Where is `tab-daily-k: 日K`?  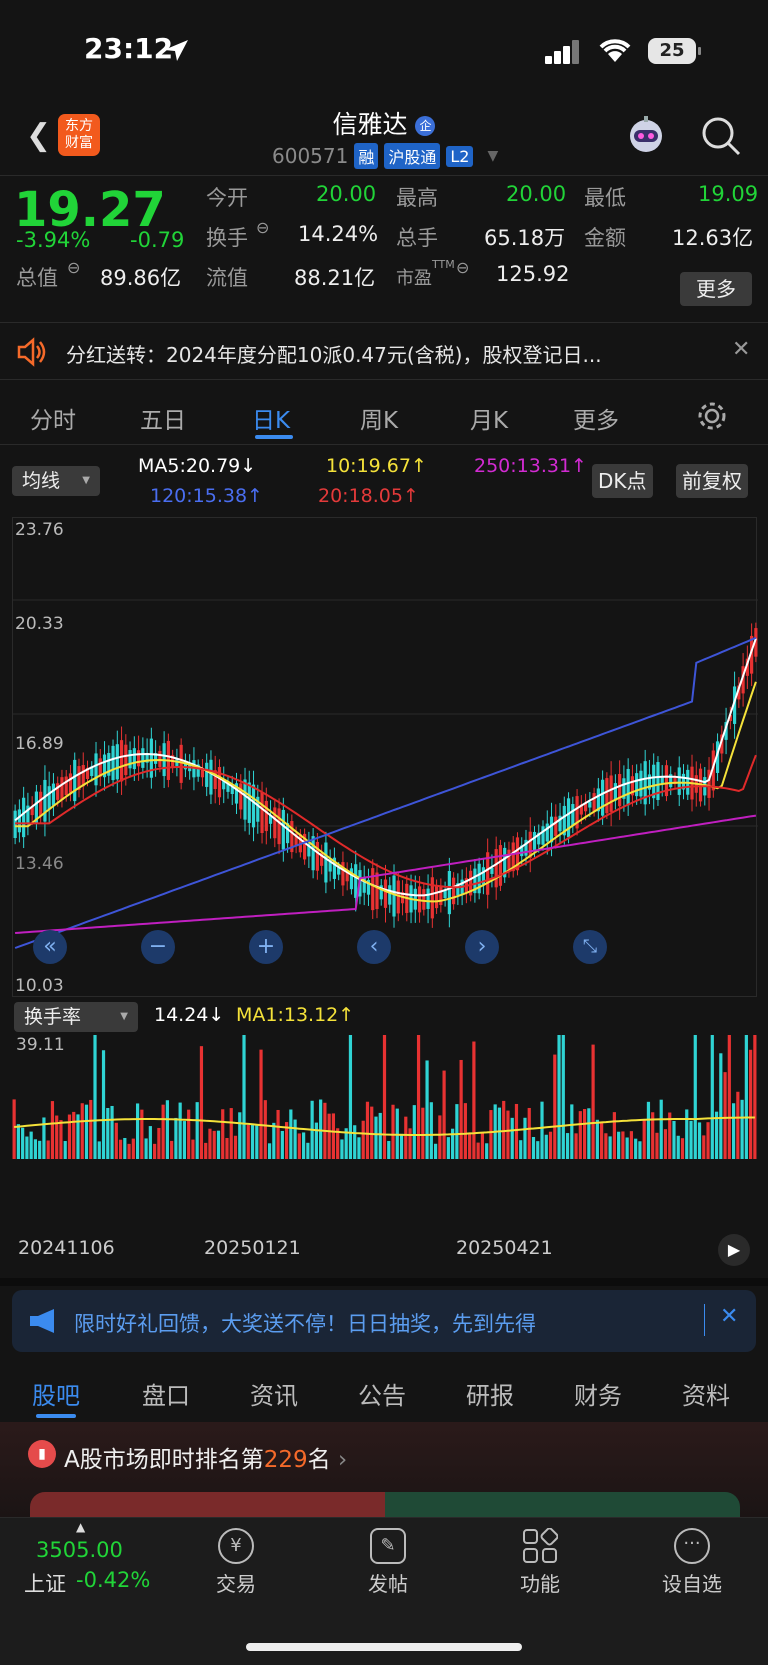
tab-daily-k: 日K is located at coordinates (271, 418).